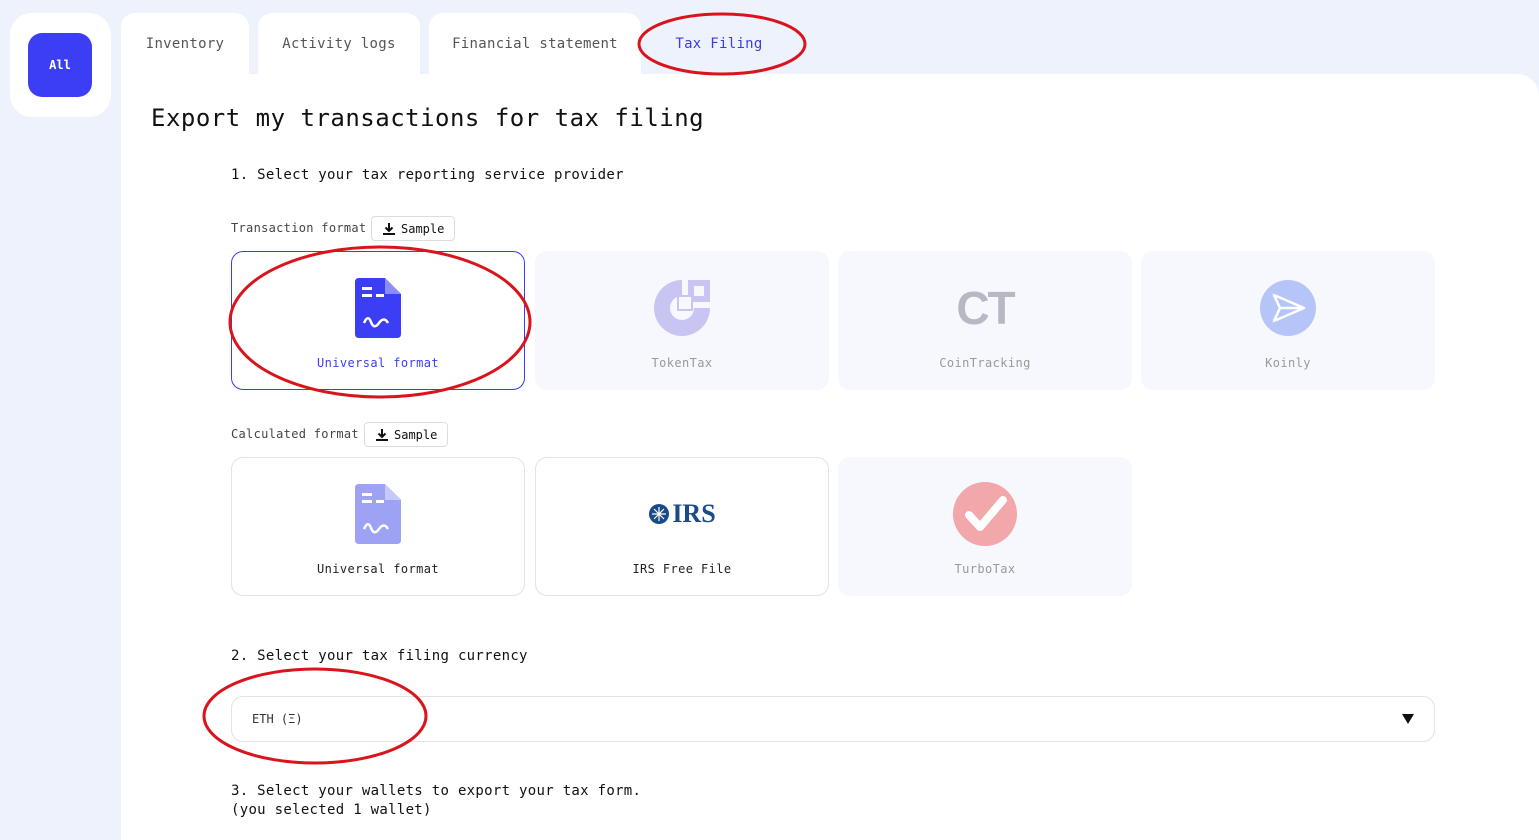 The height and width of the screenshot is (840, 1539). I want to click on all-button: All, so click(60, 65).